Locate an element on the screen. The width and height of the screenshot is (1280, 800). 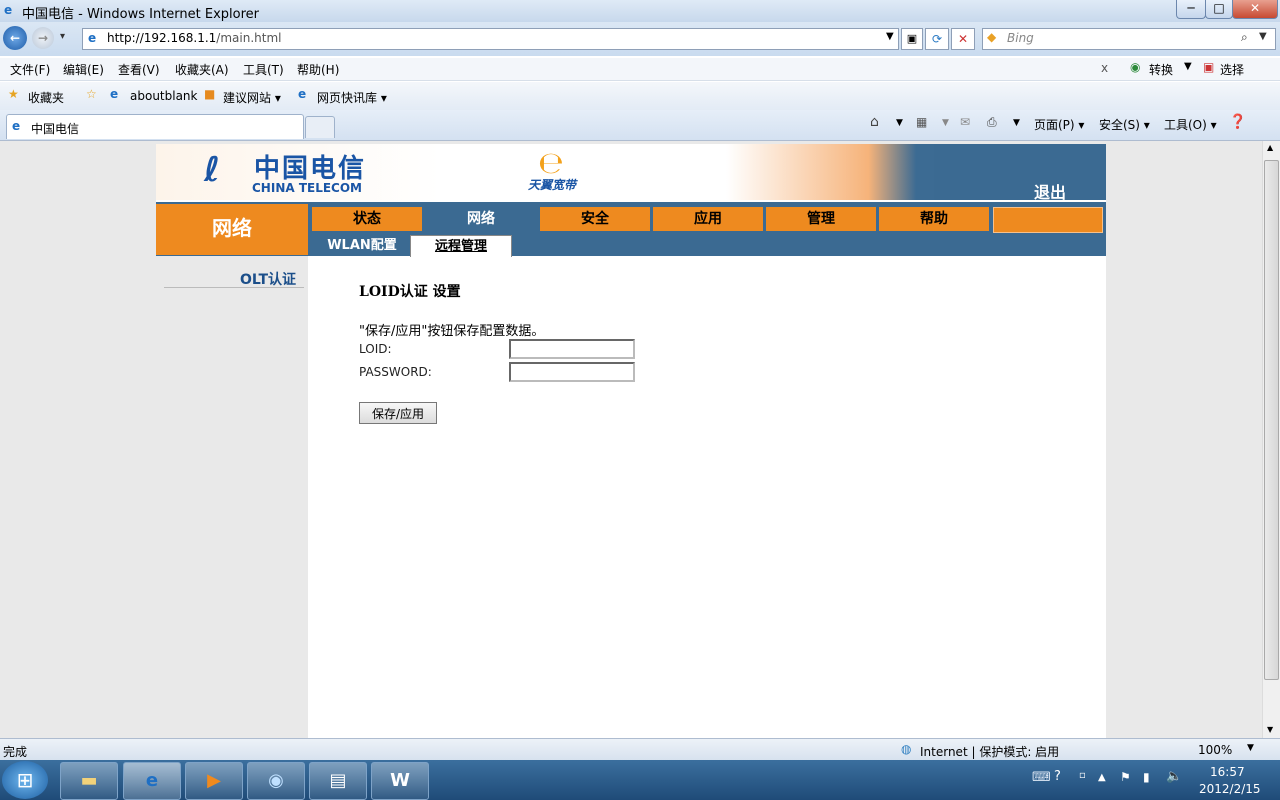
maximize-button: □ is located at coordinates (1219, 9).